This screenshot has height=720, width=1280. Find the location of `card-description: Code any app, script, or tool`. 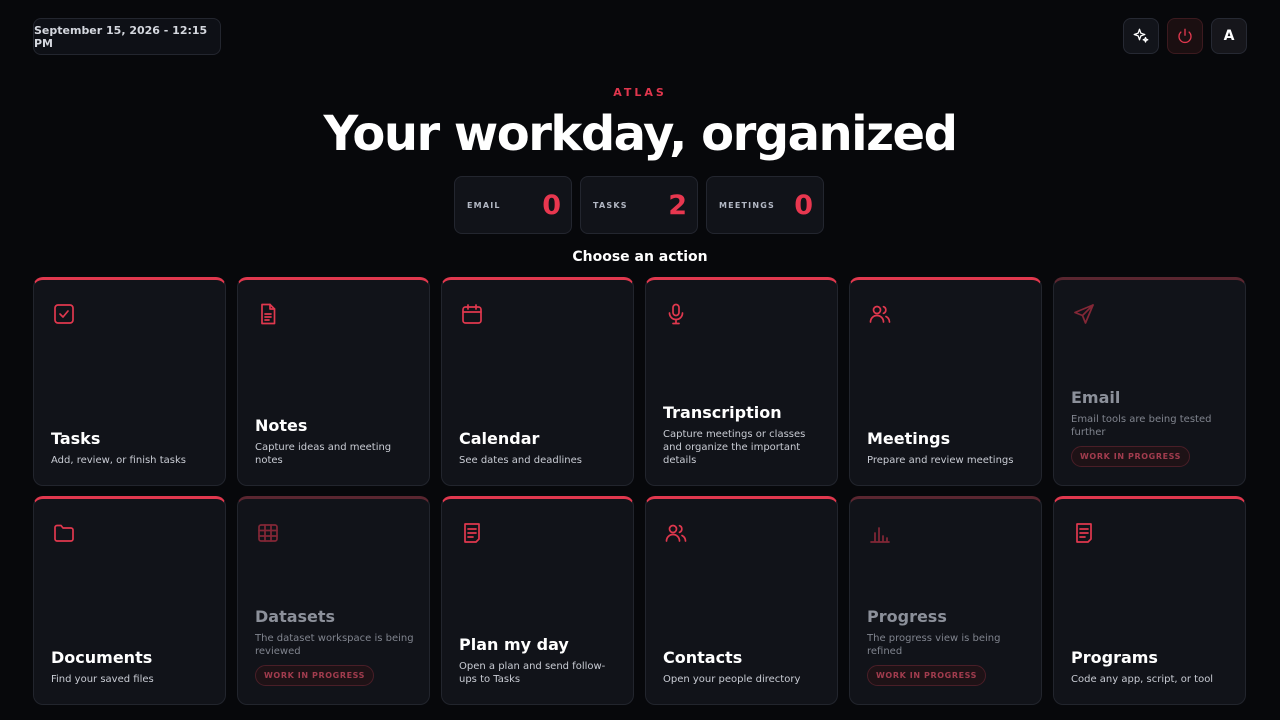

card-description: Code any app, script, or tool is located at coordinates (1142, 679).